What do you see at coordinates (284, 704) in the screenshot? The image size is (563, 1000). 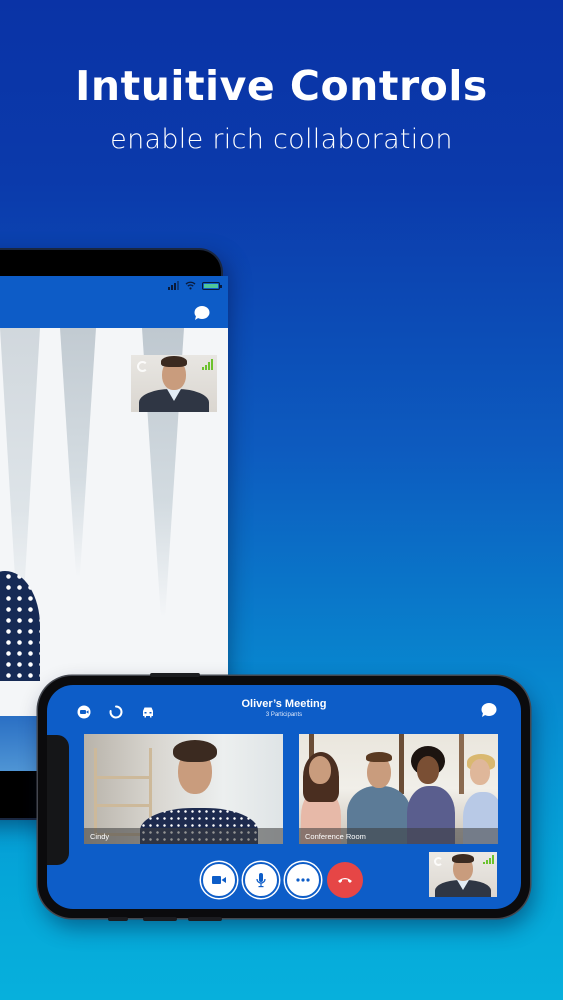 I see `meeting-title: Oliver’s Meeting` at bounding box center [284, 704].